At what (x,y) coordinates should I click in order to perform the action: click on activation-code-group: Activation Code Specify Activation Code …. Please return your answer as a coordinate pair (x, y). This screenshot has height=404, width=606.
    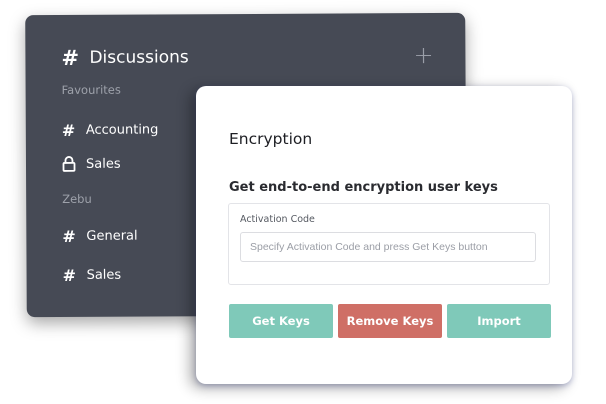
    Looking at the image, I should click on (389, 244).